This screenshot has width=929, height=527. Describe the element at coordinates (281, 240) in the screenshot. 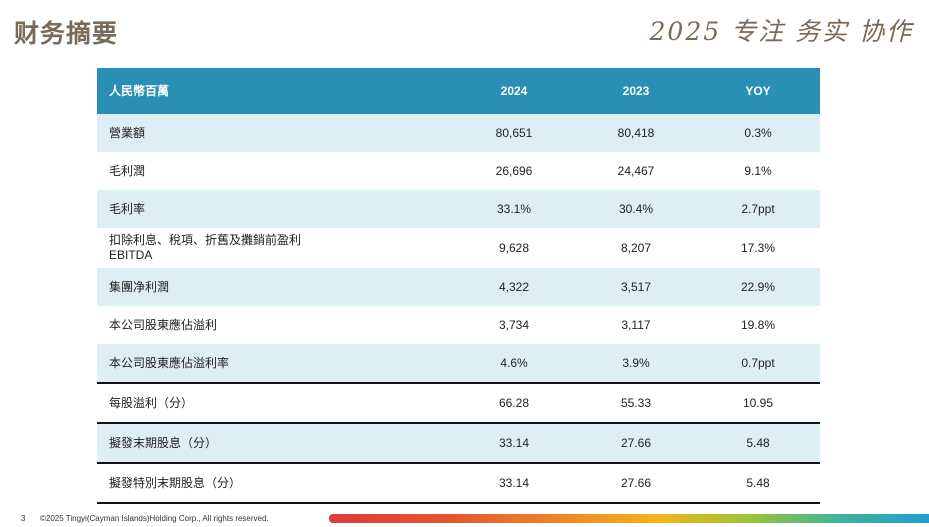

I see `row-label-main: 扣除利息、稅項、折舊及攤銷前盈利` at that location.